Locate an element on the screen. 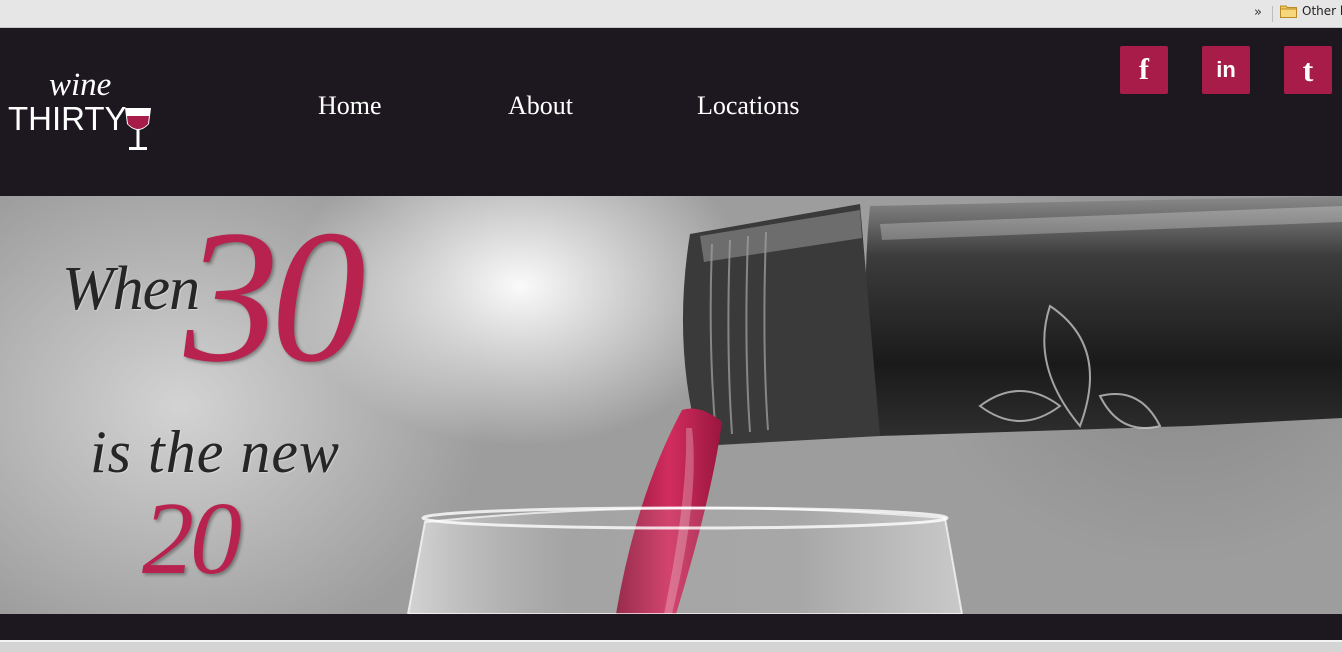 The height and width of the screenshot is (652, 1342). other-bookmarks-button: Other b is located at coordinates (1311, 11).